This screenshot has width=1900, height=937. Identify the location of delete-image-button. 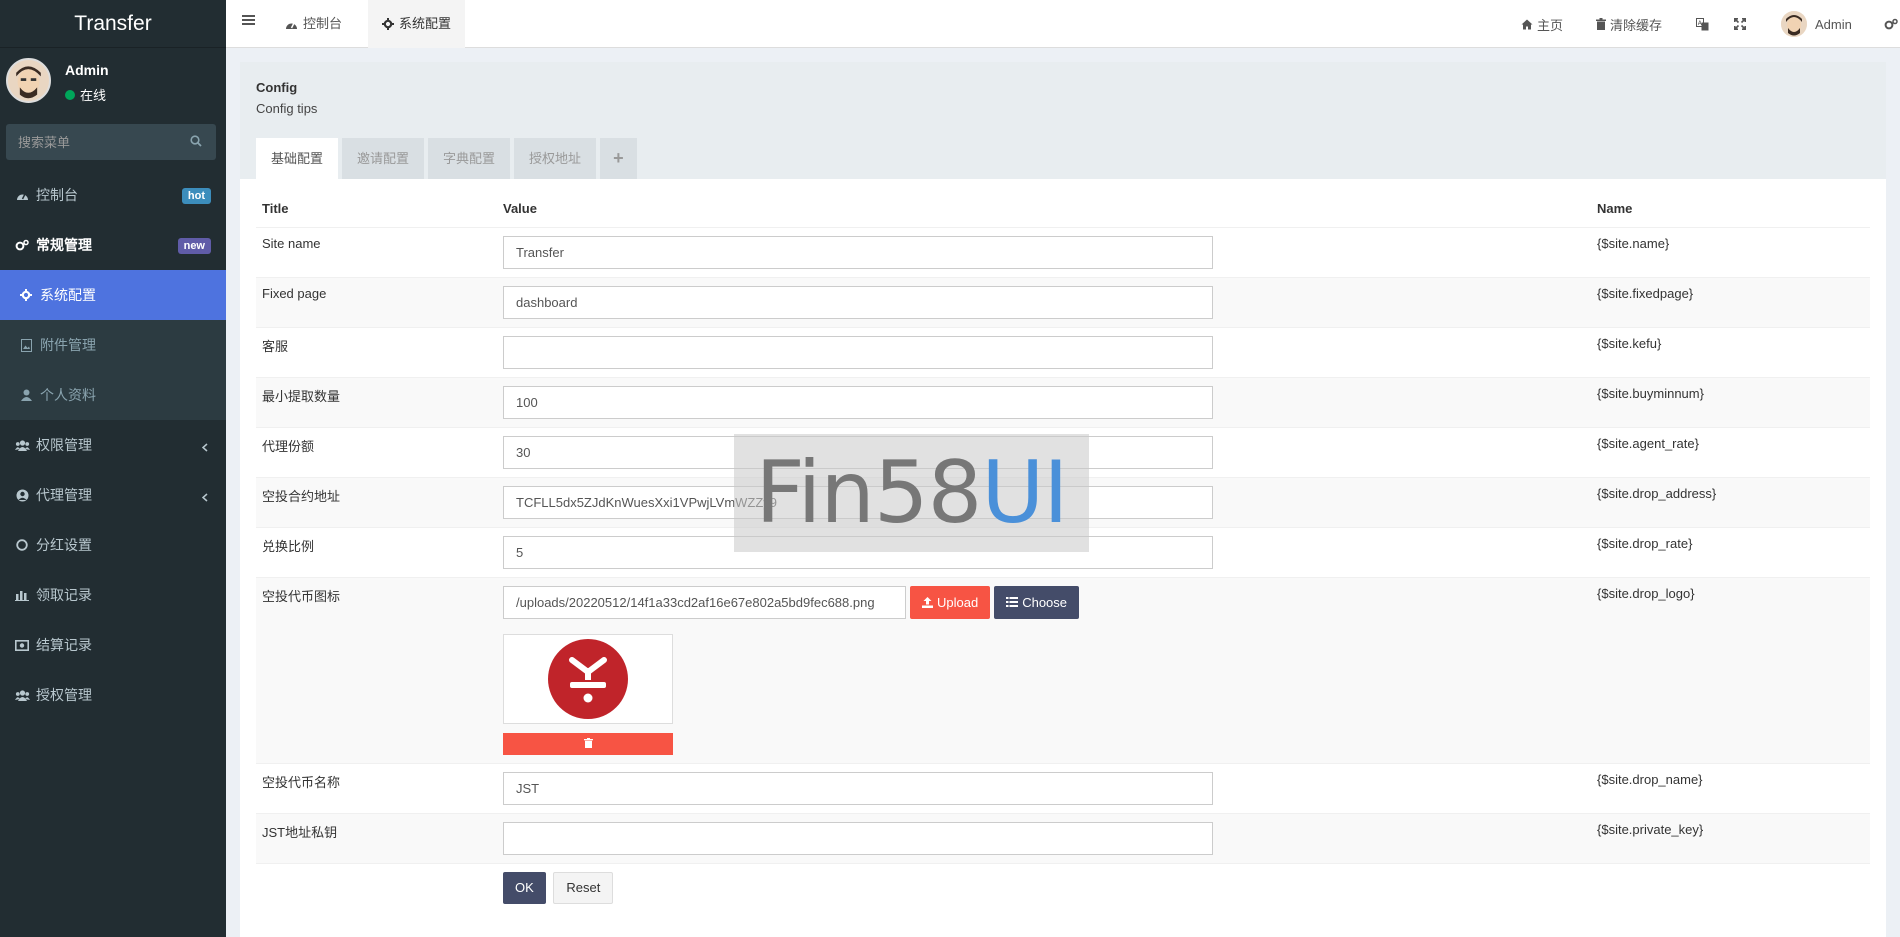
(588, 743).